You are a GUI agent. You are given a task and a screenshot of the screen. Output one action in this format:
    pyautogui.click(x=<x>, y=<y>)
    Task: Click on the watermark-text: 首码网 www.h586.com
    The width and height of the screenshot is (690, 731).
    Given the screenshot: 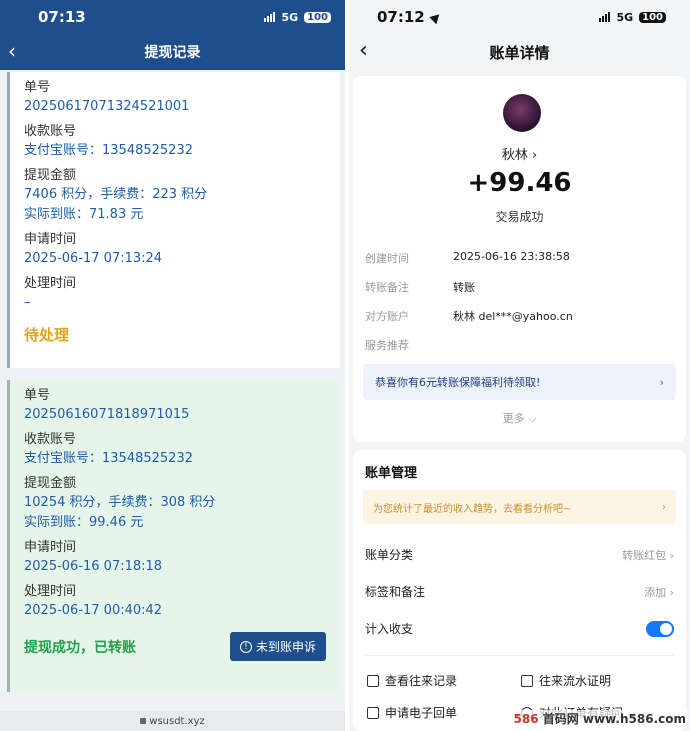 What is the action you would take?
    pyautogui.click(x=614, y=719)
    